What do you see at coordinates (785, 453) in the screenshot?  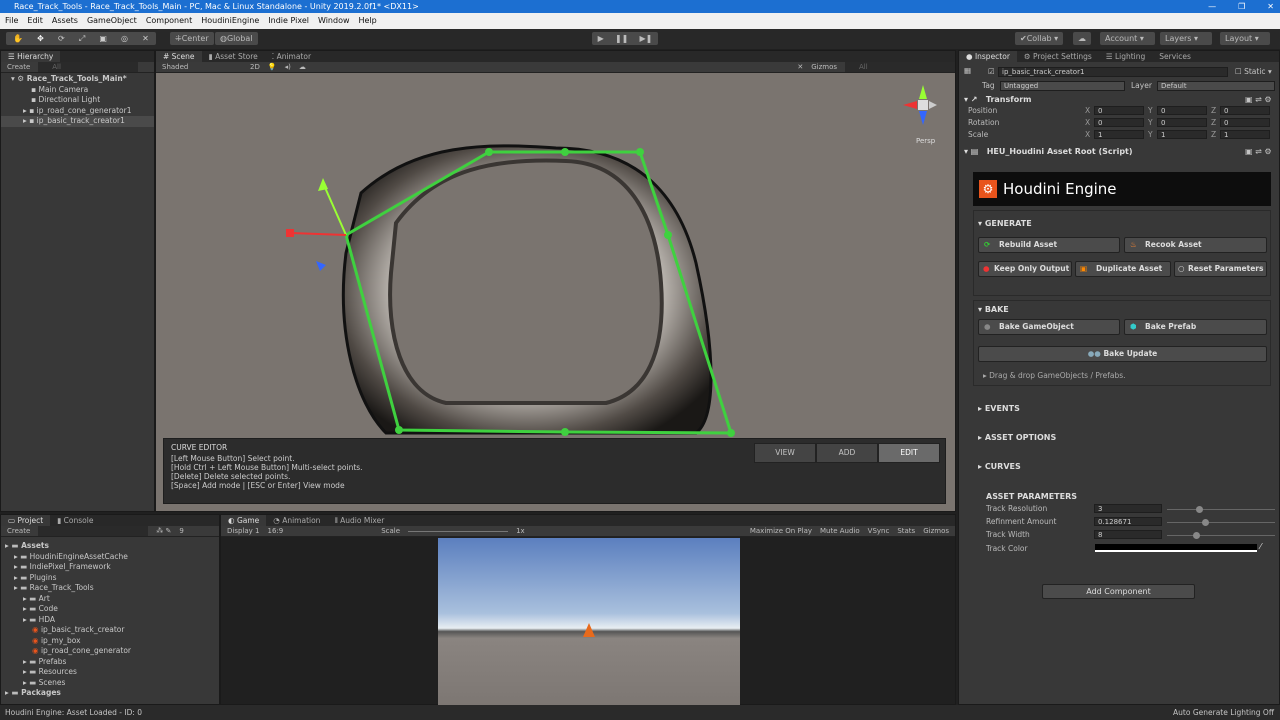 I see `mode-view-button: VIEW` at bounding box center [785, 453].